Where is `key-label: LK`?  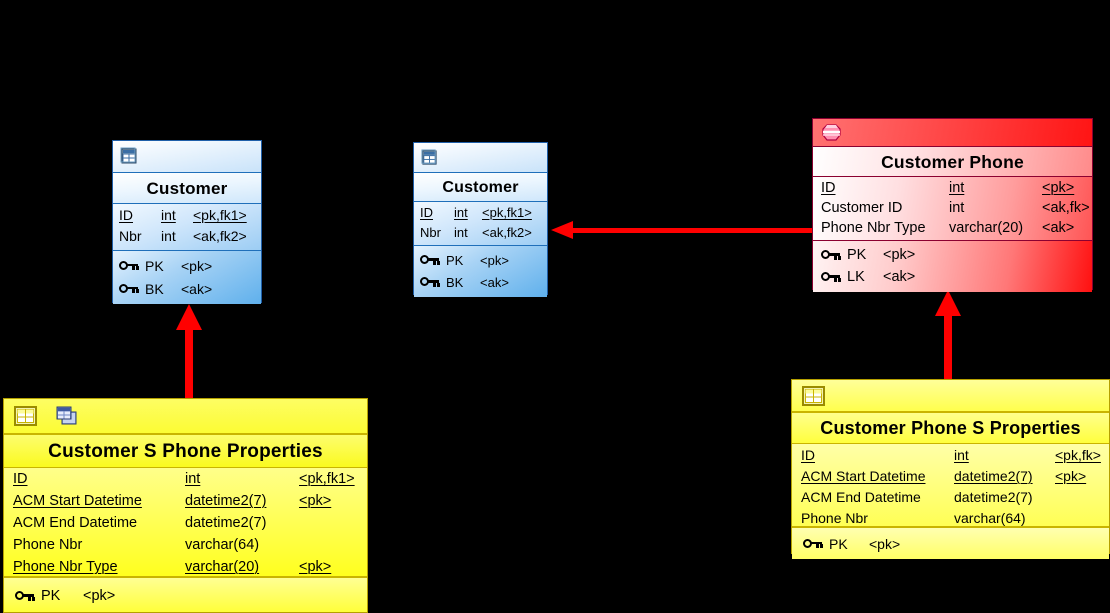
key-label: LK is located at coordinates (856, 277).